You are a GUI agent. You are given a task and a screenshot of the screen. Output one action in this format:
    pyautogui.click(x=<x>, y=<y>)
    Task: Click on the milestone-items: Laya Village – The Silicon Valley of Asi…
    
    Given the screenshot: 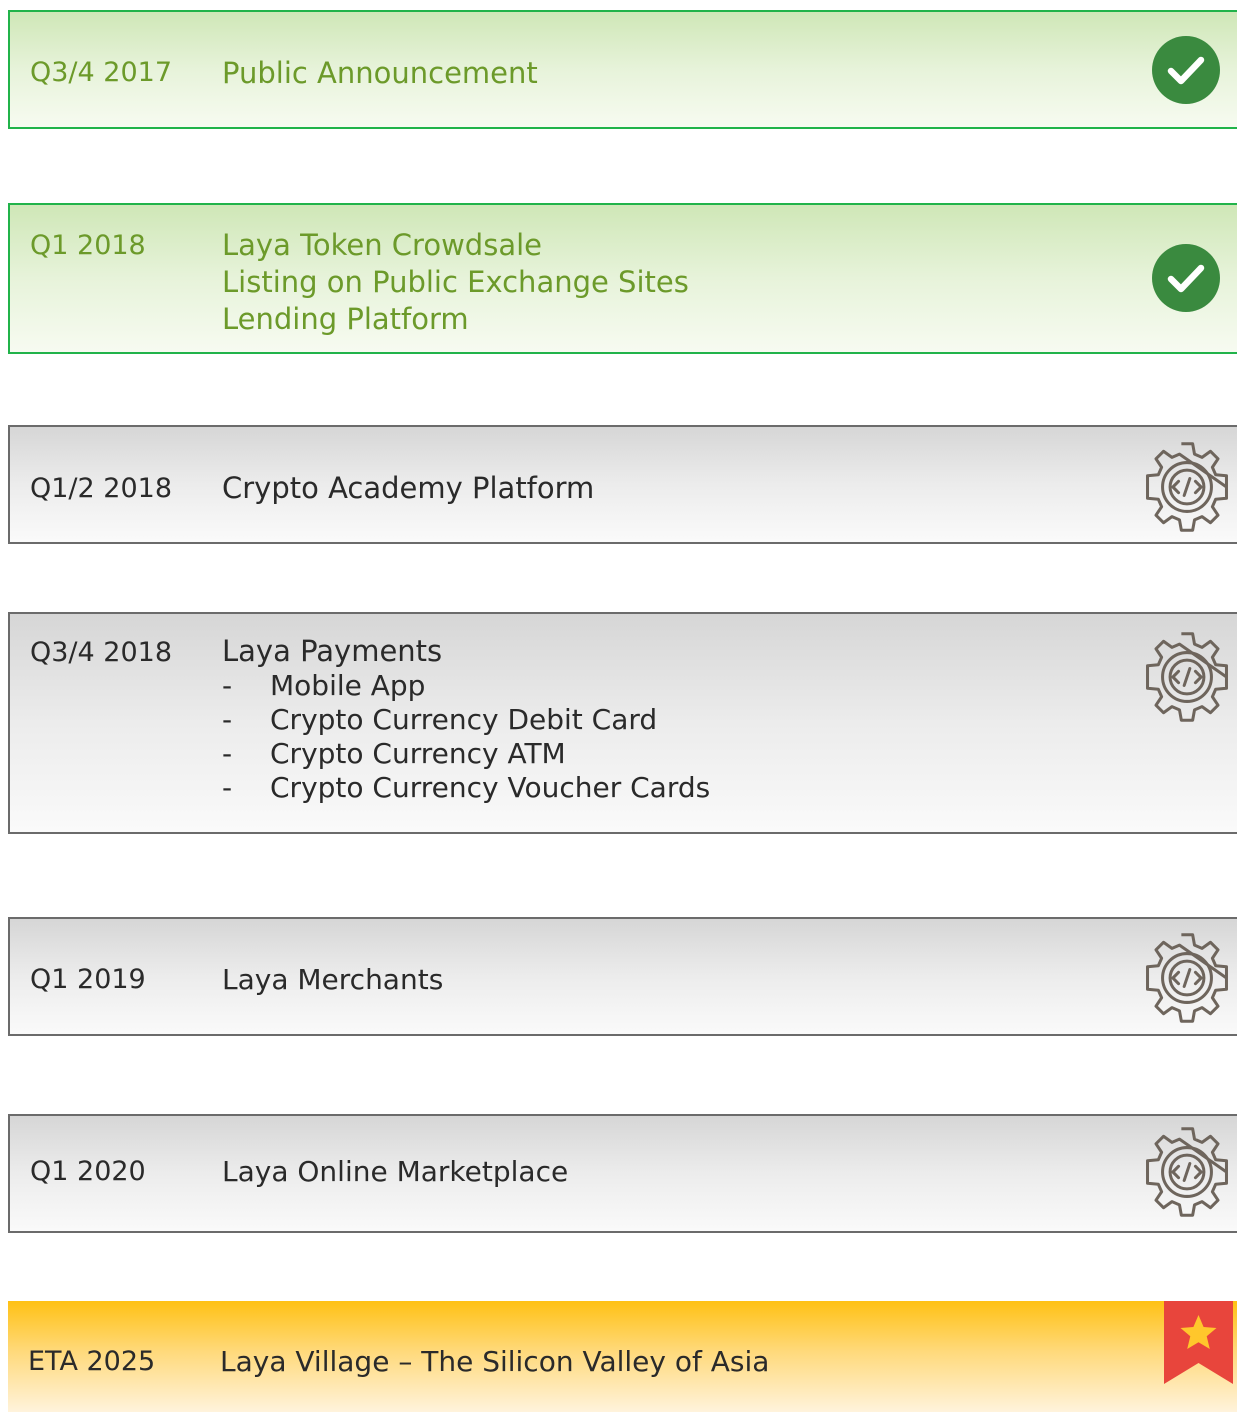 What is the action you would take?
    pyautogui.click(x=494, y=1361)
    